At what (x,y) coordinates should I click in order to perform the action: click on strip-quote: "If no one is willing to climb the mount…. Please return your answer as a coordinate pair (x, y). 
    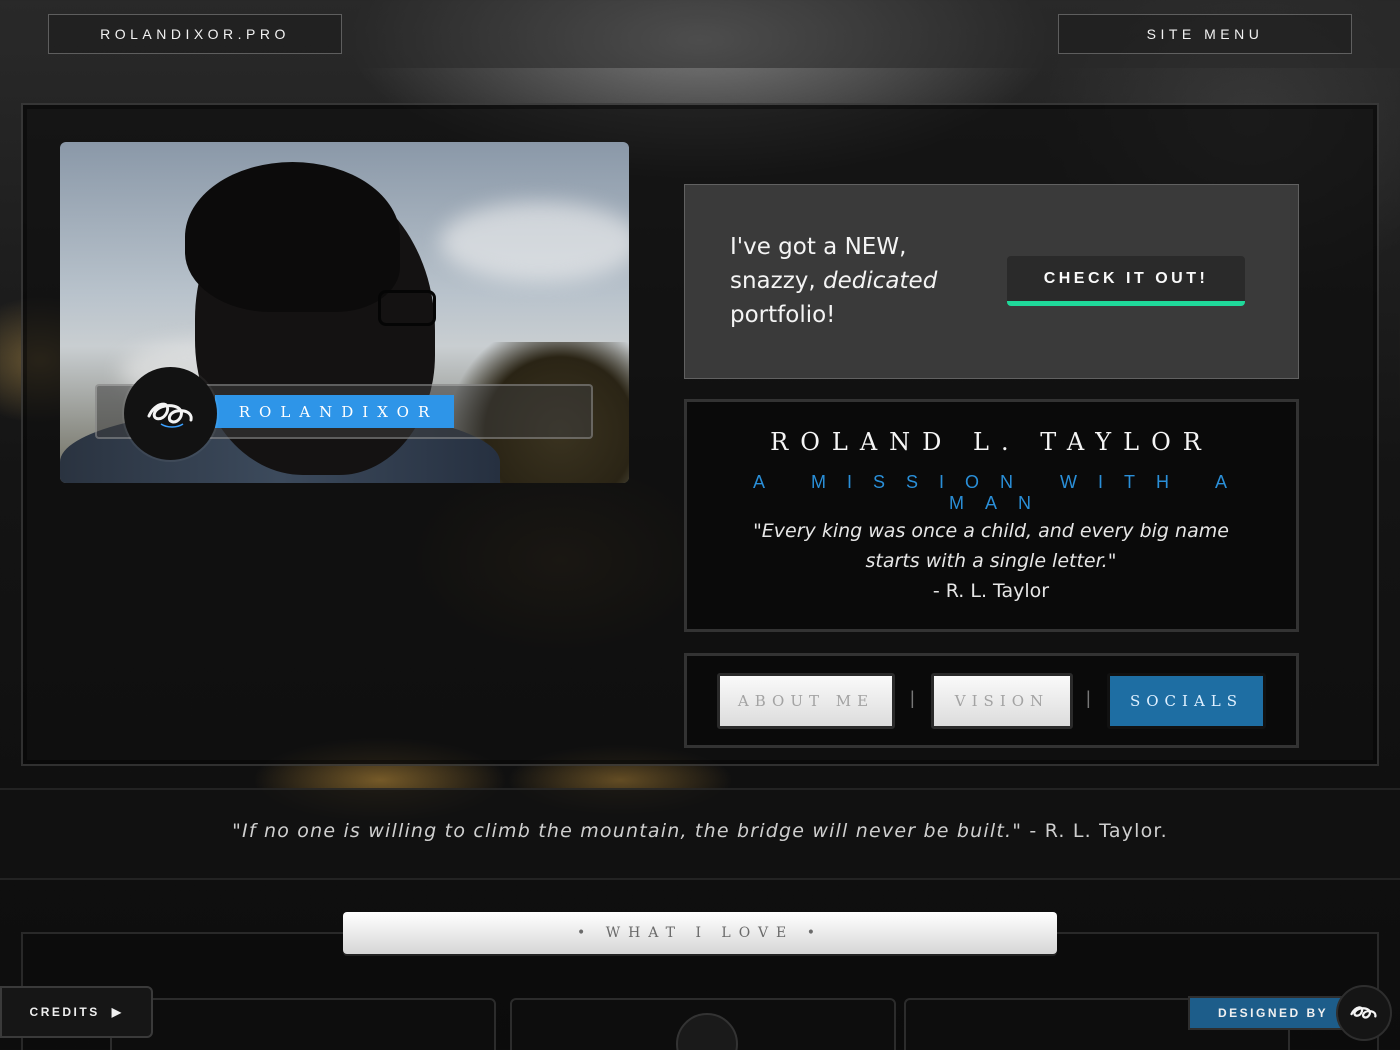
    Looking at the image, I should click on (700, 831).